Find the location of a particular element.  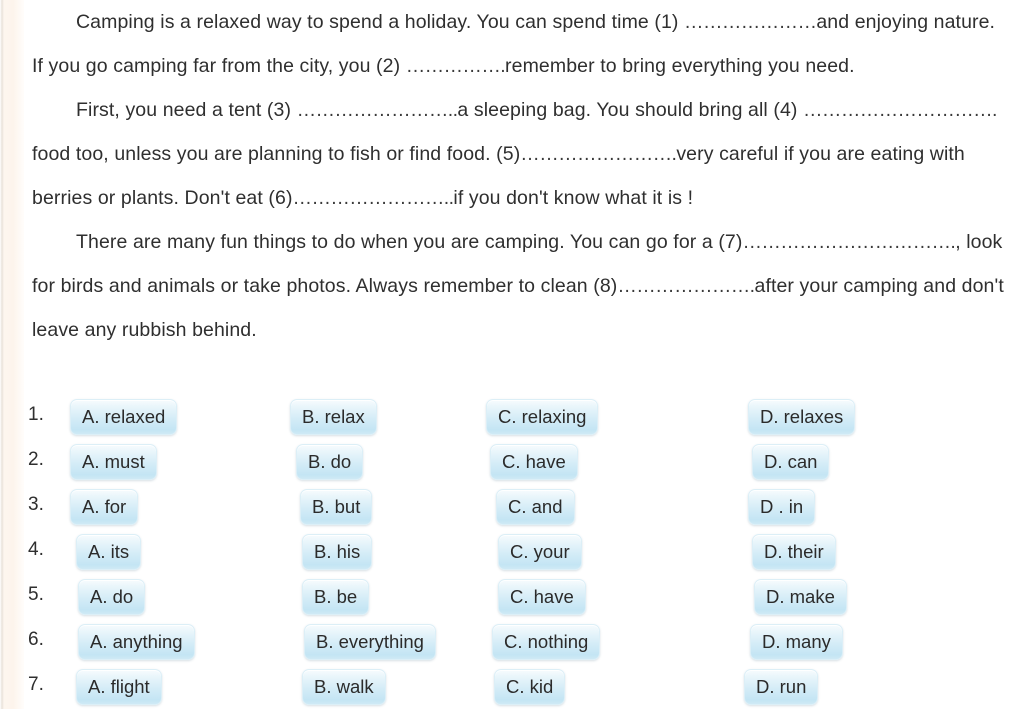

answer-option-a: A. flight is located at coordinates (119, 687).